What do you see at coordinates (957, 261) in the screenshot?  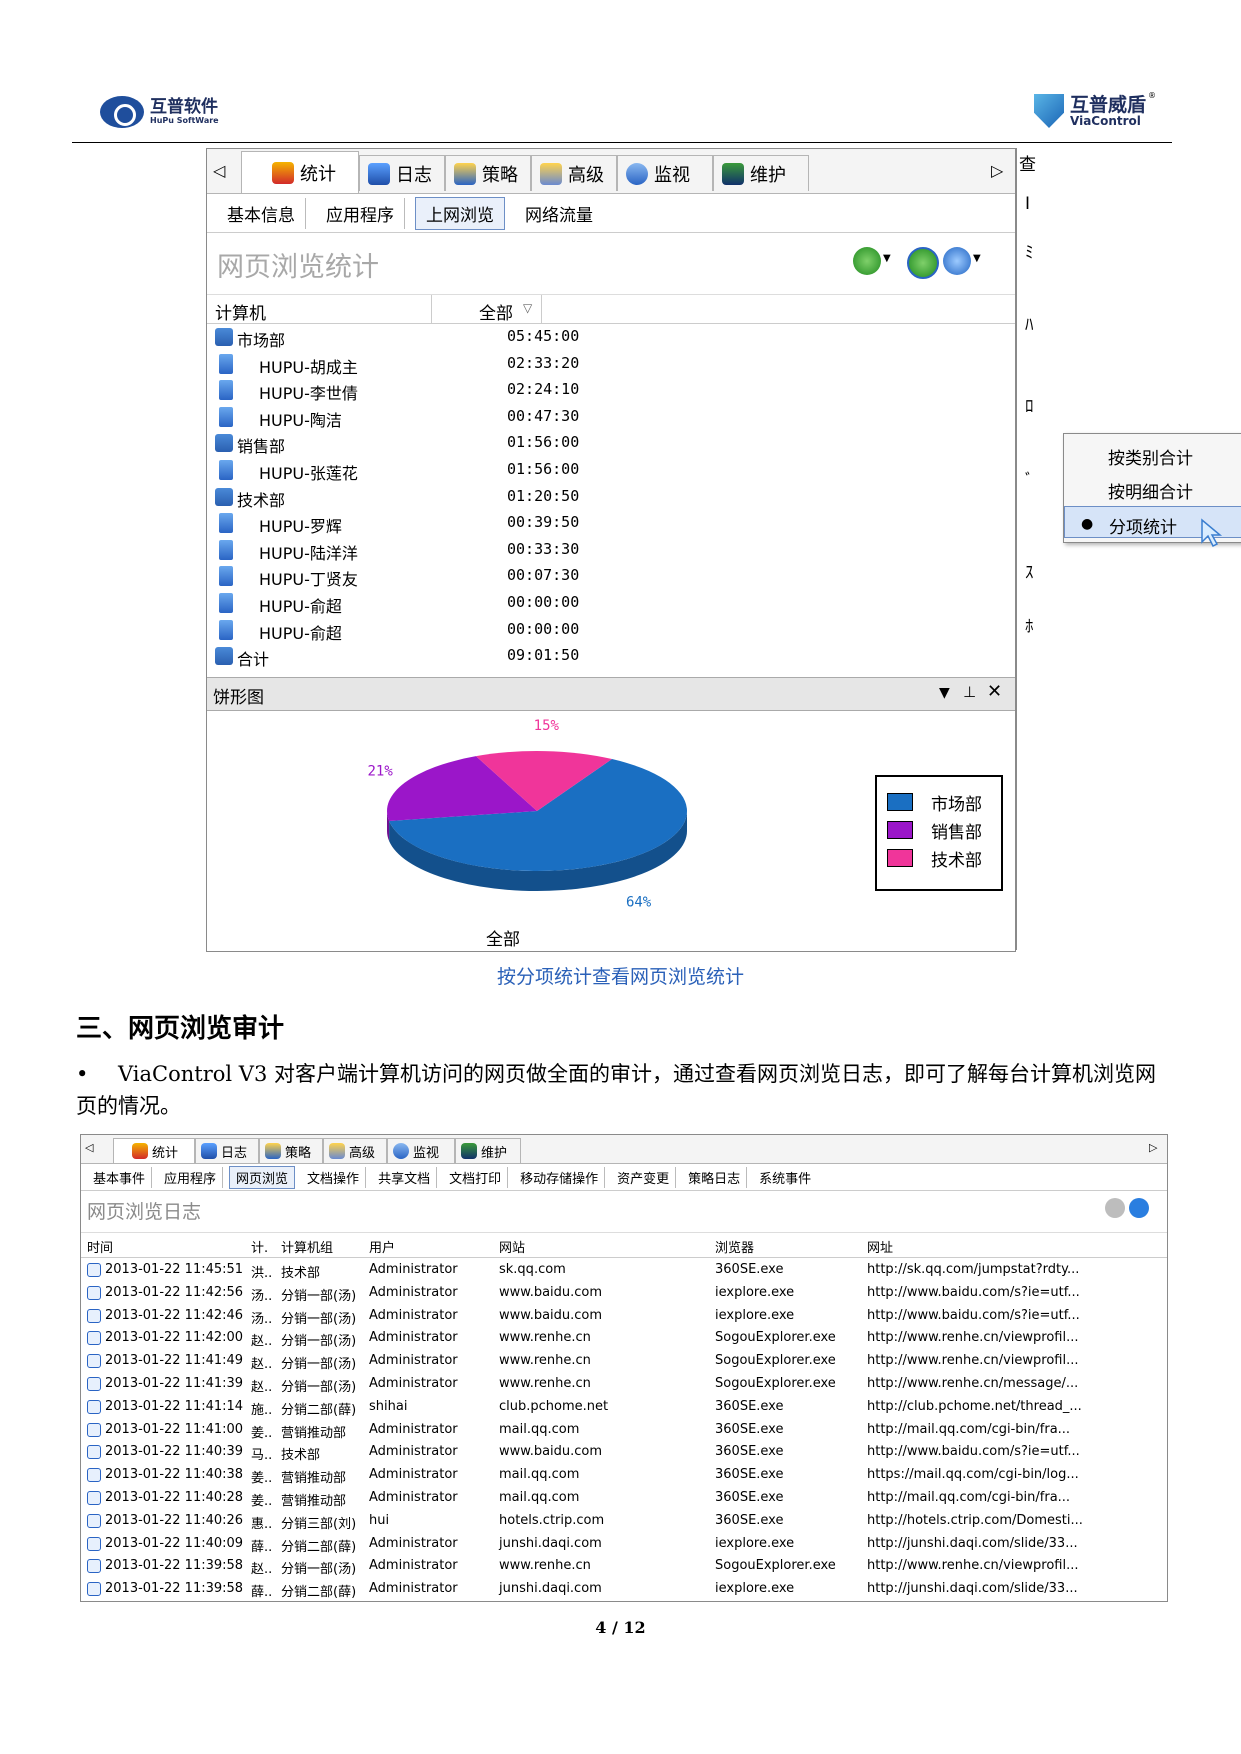 I see `export-button` at bounding box center [957, 261].